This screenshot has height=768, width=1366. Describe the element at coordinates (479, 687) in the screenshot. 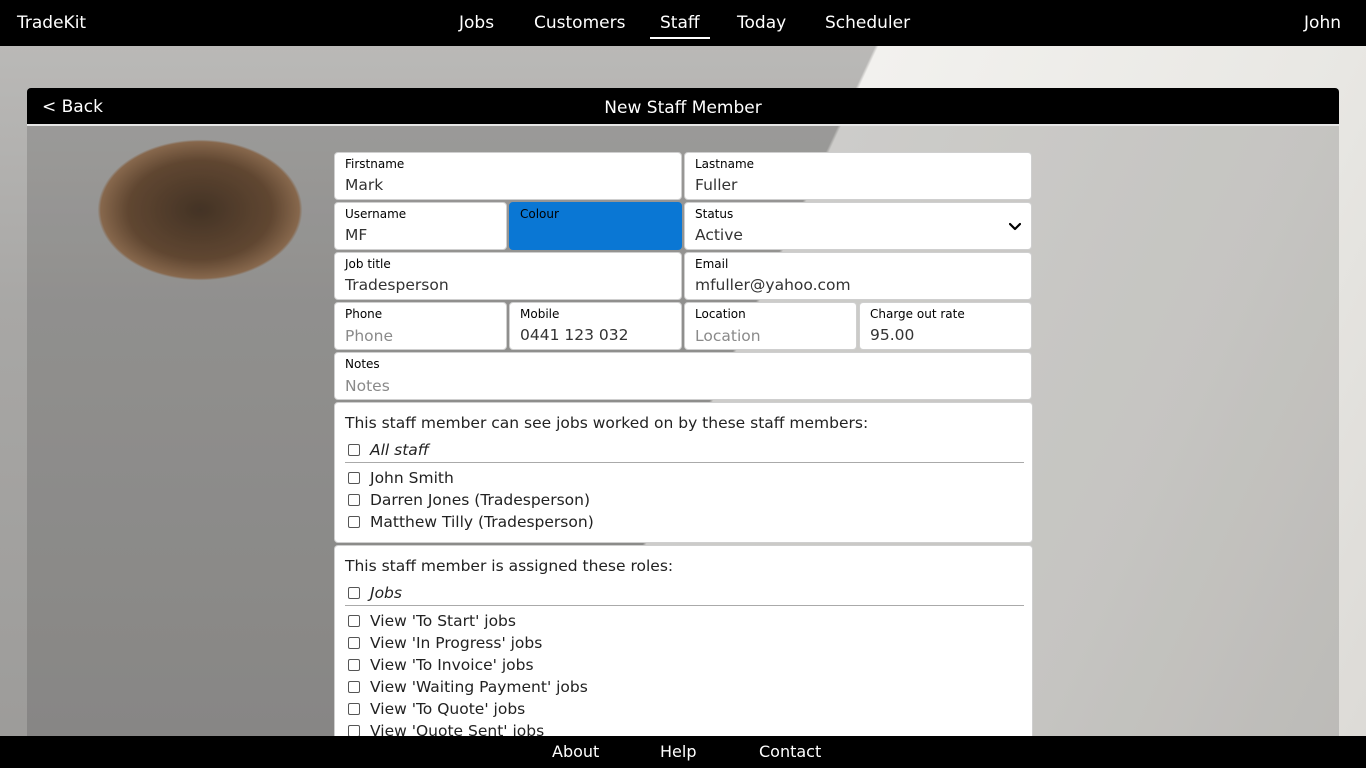

I see `role-label: View 'Waiting Payment' jobs` at that location.